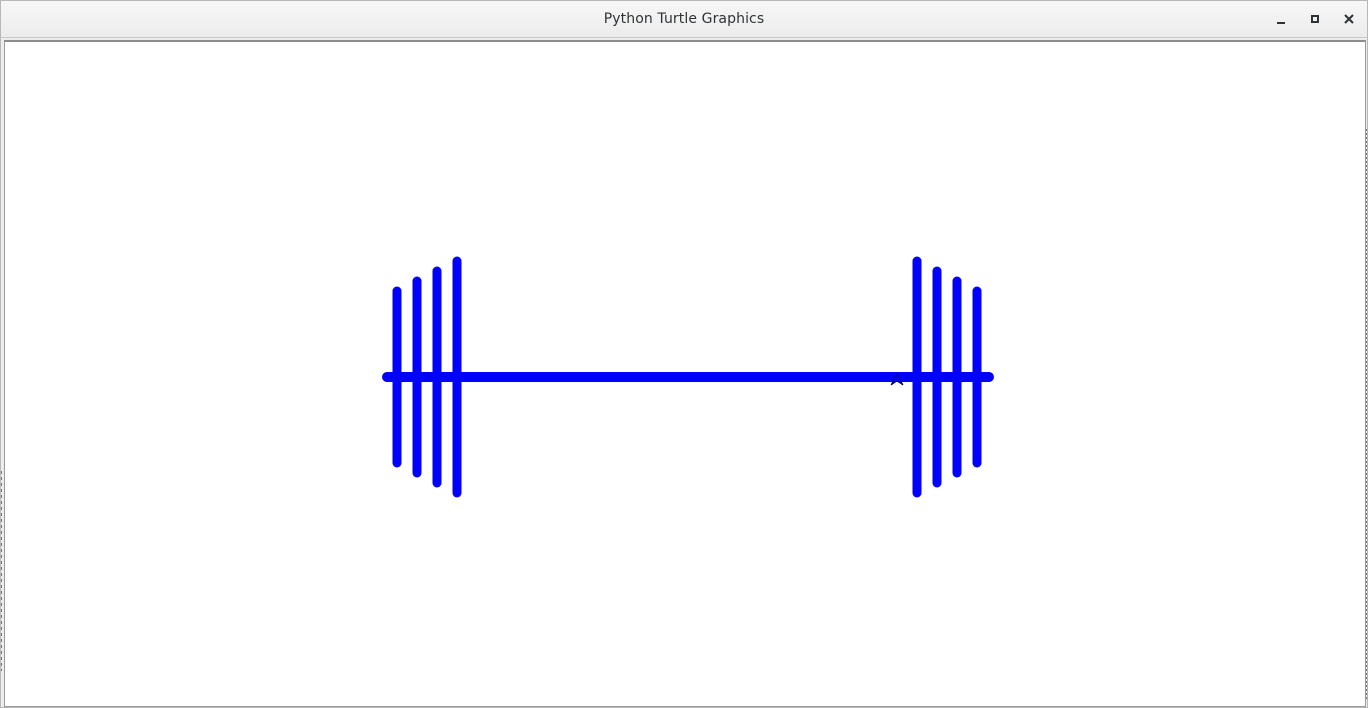  Describe the element at coordinates (1281, 19) in the screenshot. I see `minimize-button` at that location.